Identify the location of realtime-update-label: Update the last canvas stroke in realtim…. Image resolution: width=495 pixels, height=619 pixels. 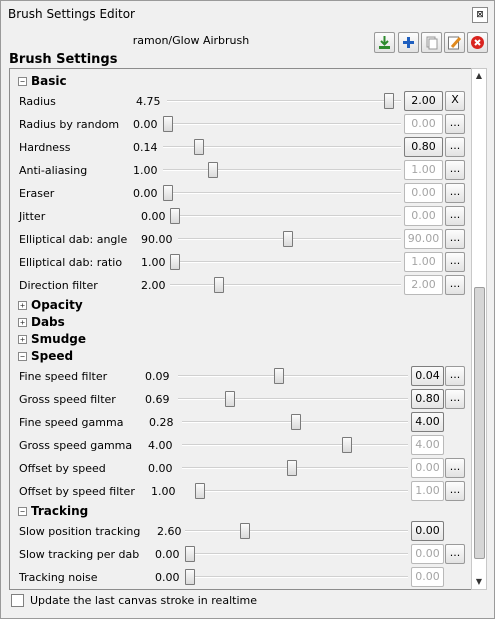
(143, 600).